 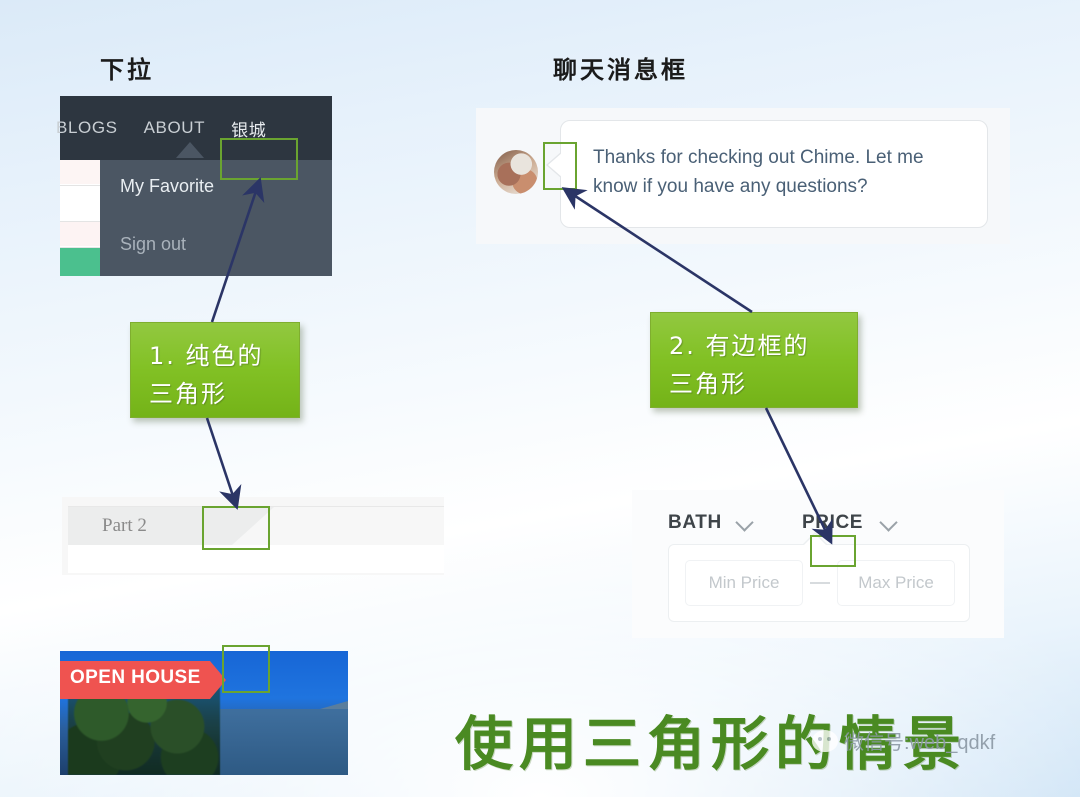 What do you see at coordinates (920, 743) in the screenshot?
I see `watermark-text: 微信号:web_qdkf` at bounding box center [920, 743].